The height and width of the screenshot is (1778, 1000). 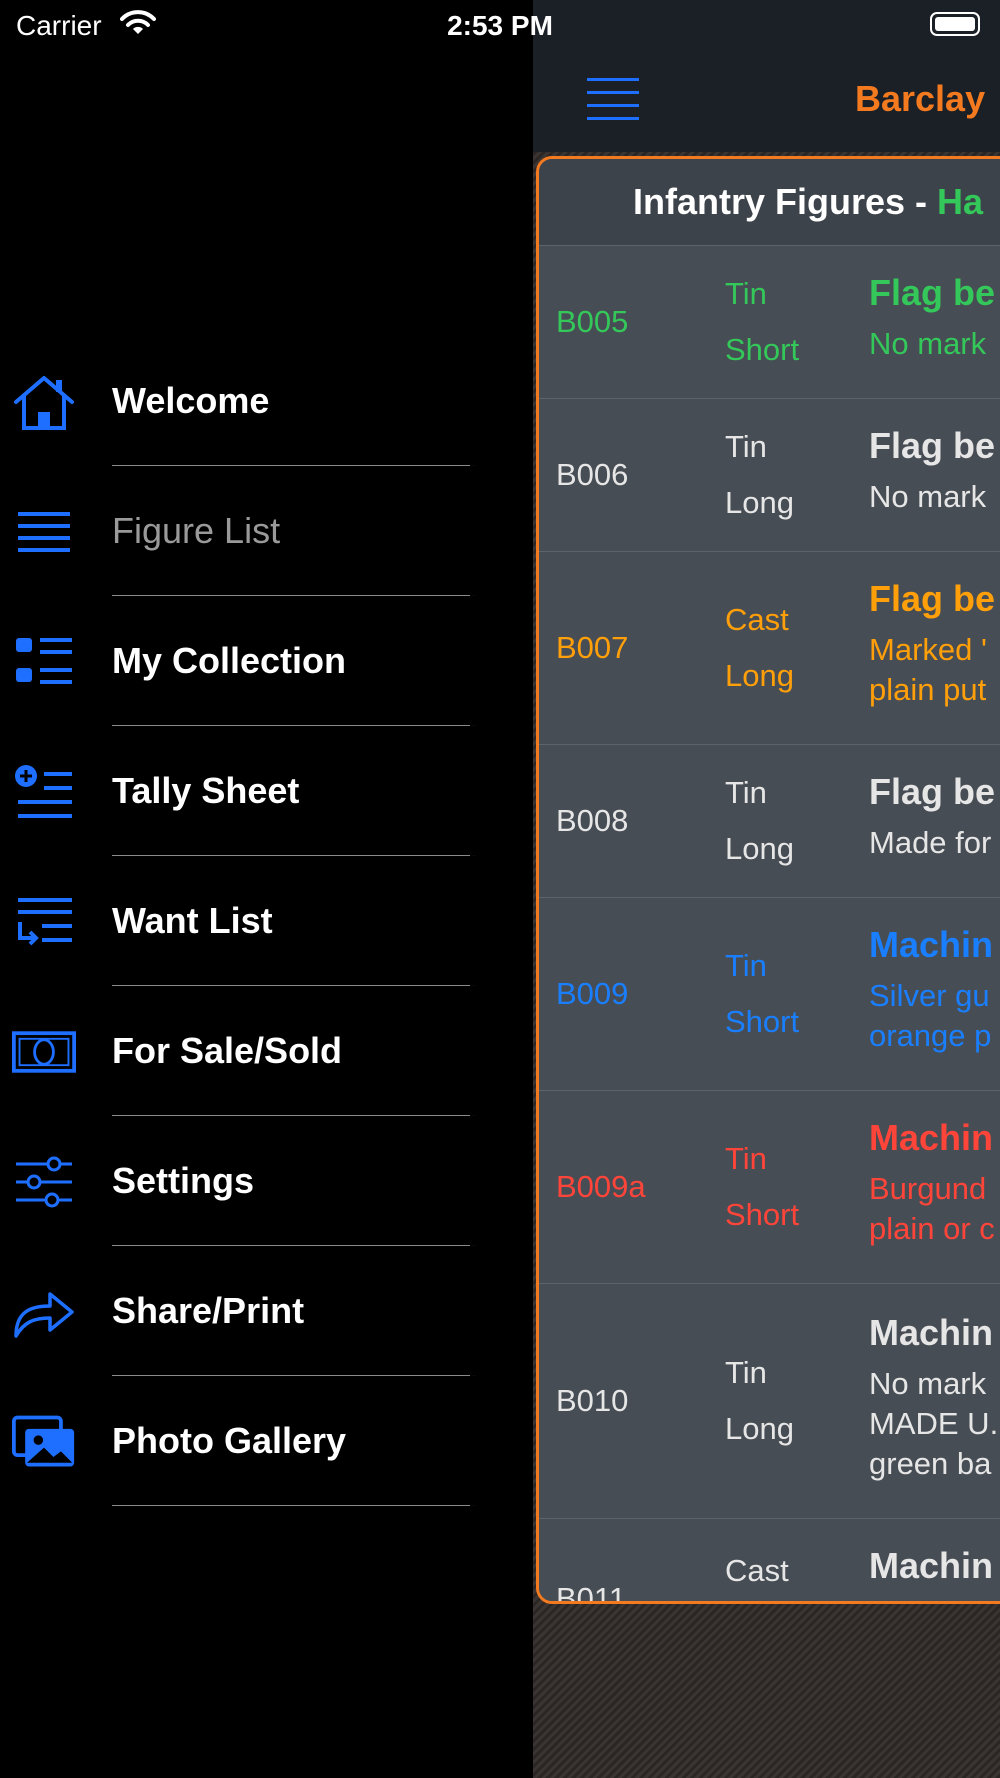 What do you see at coordinates (43, 791) in the screenshot?
I see `add-list-icon` at bounding box center [43, 791].